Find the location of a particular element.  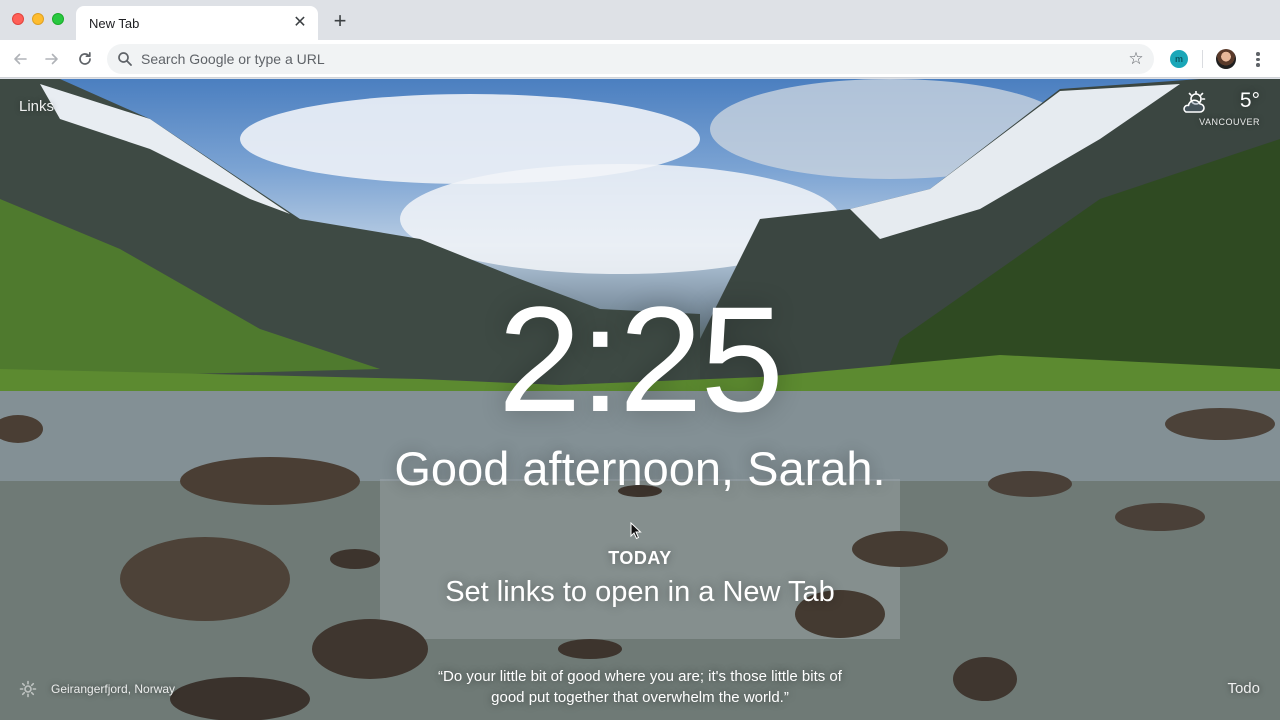

browser-toolbar: Search Google or type a URL ☆ m is located at coordinates (640, 59).